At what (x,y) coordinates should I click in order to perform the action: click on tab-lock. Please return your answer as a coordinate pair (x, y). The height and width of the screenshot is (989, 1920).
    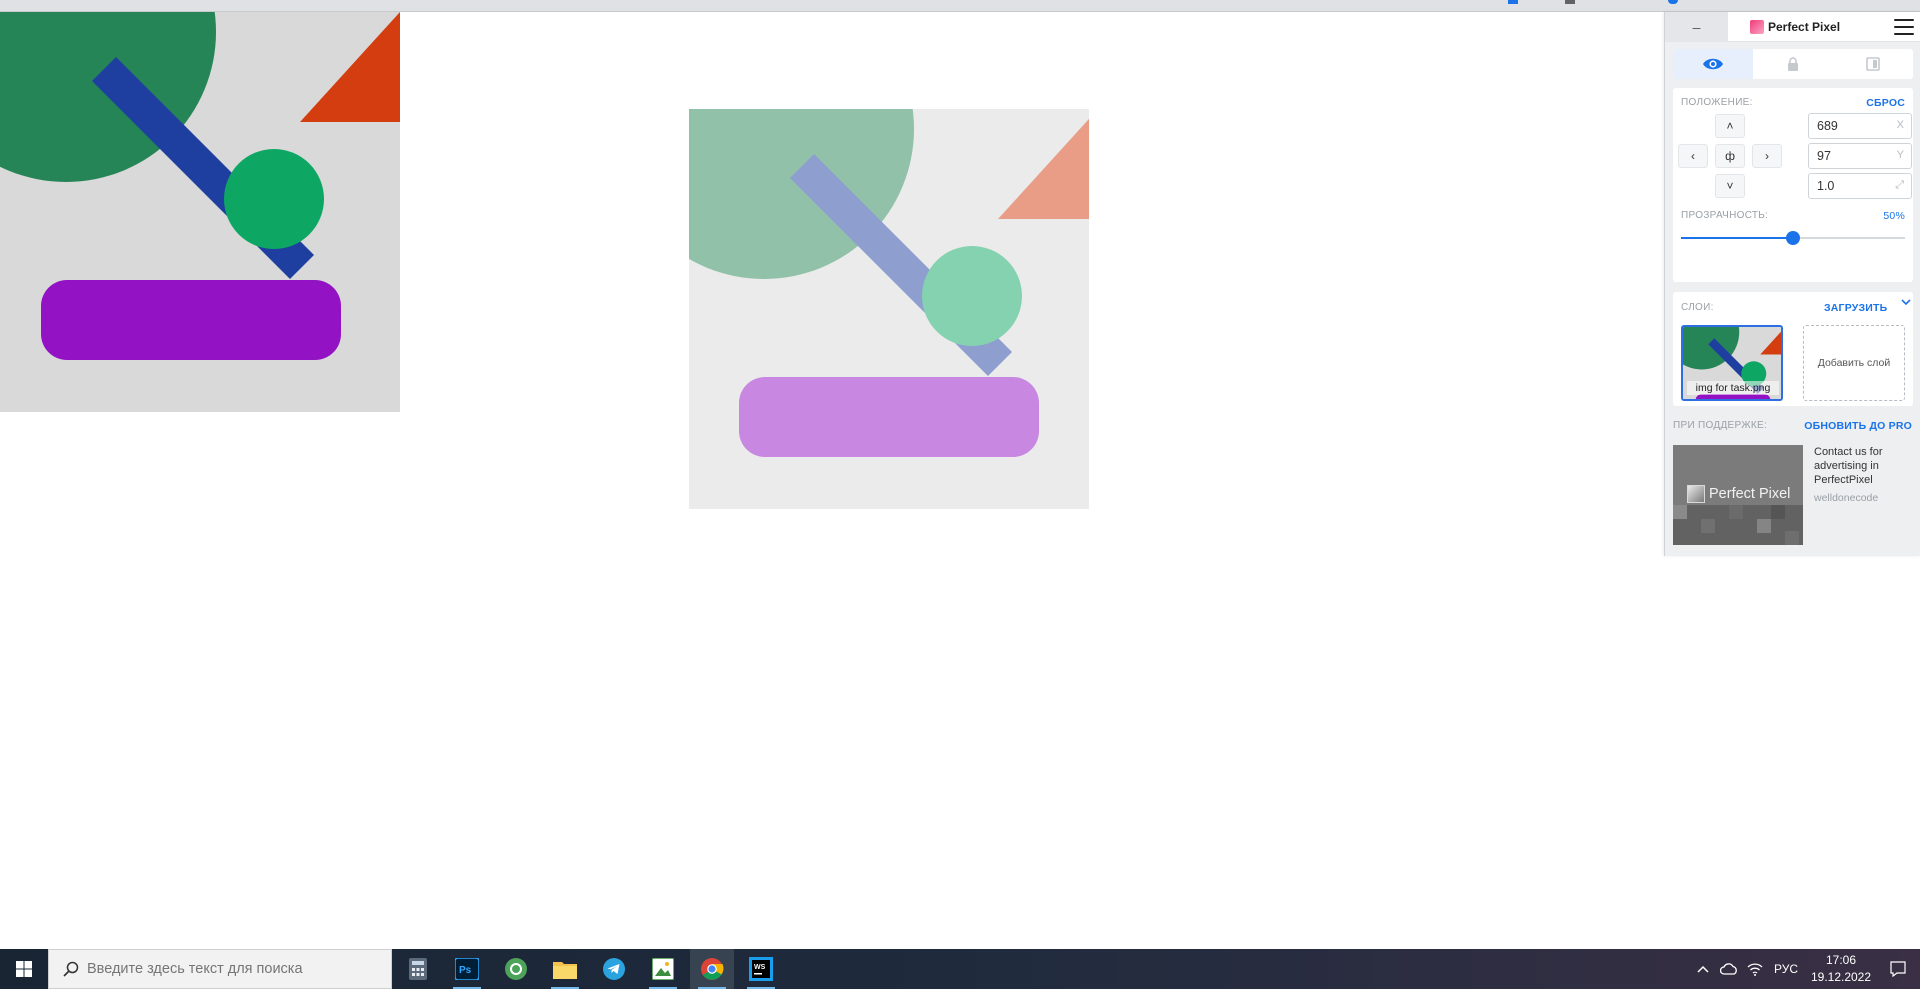
    Looking at the image, I should click on (1793, 64).